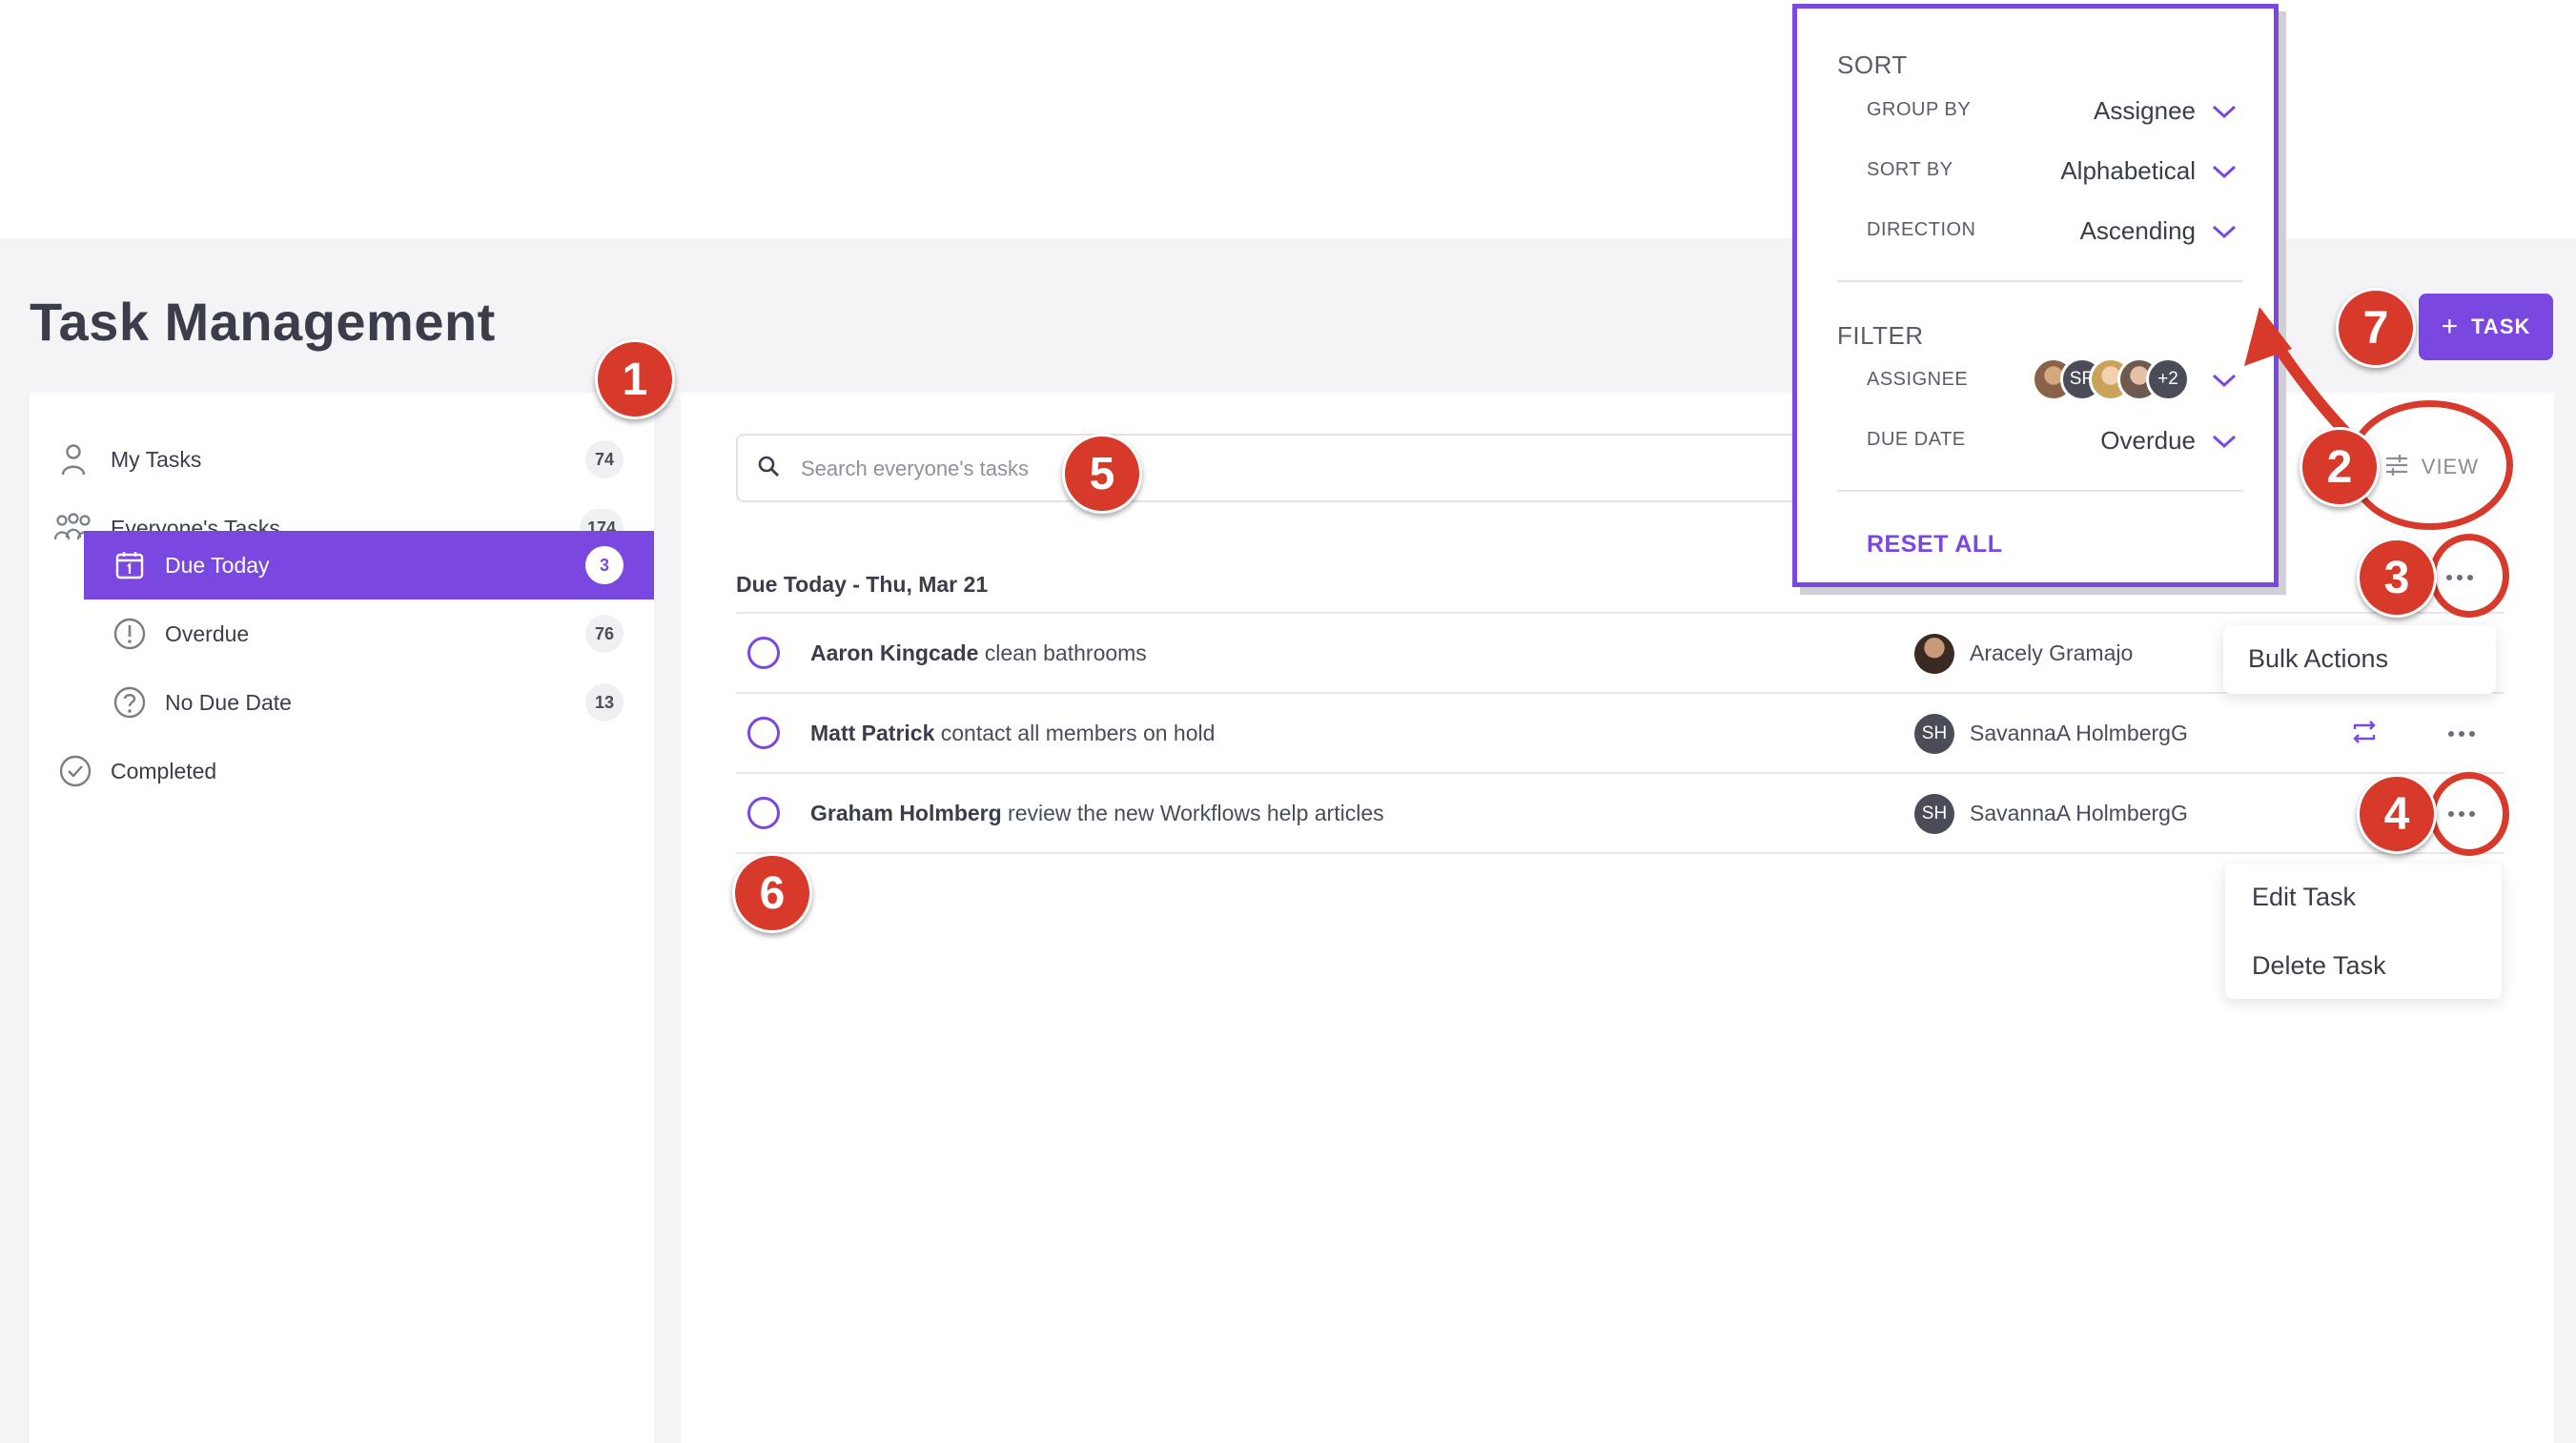  What do you see at coordinates (1102, 474) in the screenshot?
I see `annotation-badge-5: 5` at bounding box center [1102, 474].